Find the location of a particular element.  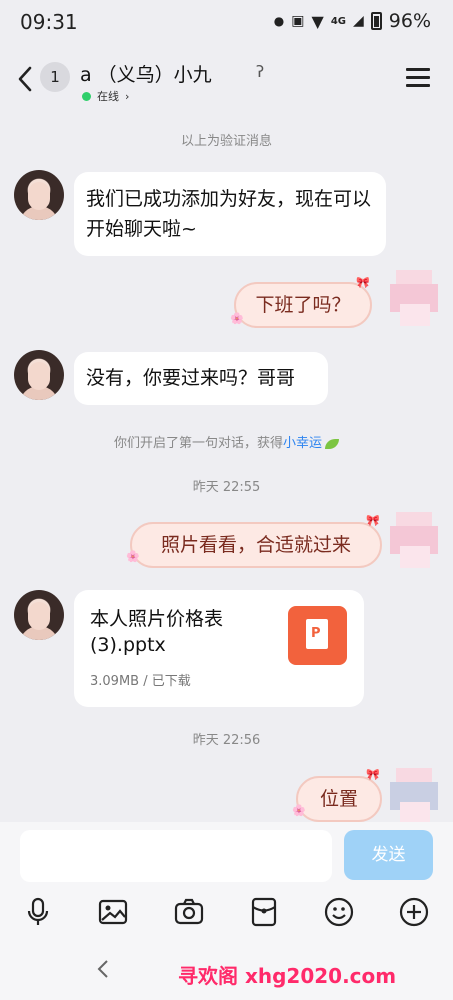

file-meta: 3.09MB / 已下载 is located at coordinates (140, 681).